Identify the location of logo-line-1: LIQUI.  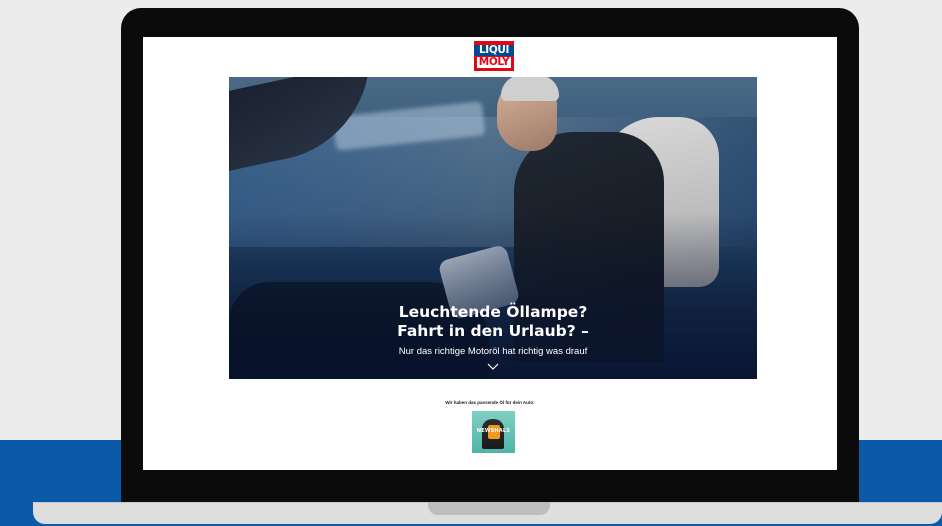
(494, 50).